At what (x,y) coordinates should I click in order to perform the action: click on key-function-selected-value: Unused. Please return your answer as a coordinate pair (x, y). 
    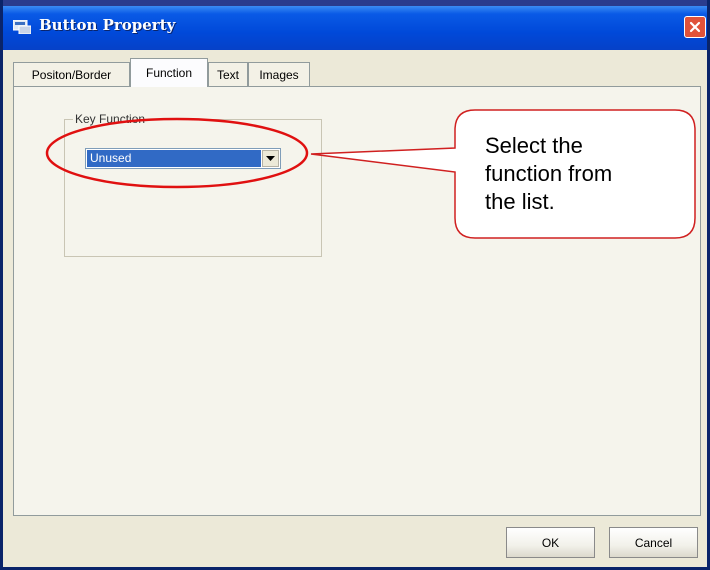
    Looking at the image, I should click on (174, 158).